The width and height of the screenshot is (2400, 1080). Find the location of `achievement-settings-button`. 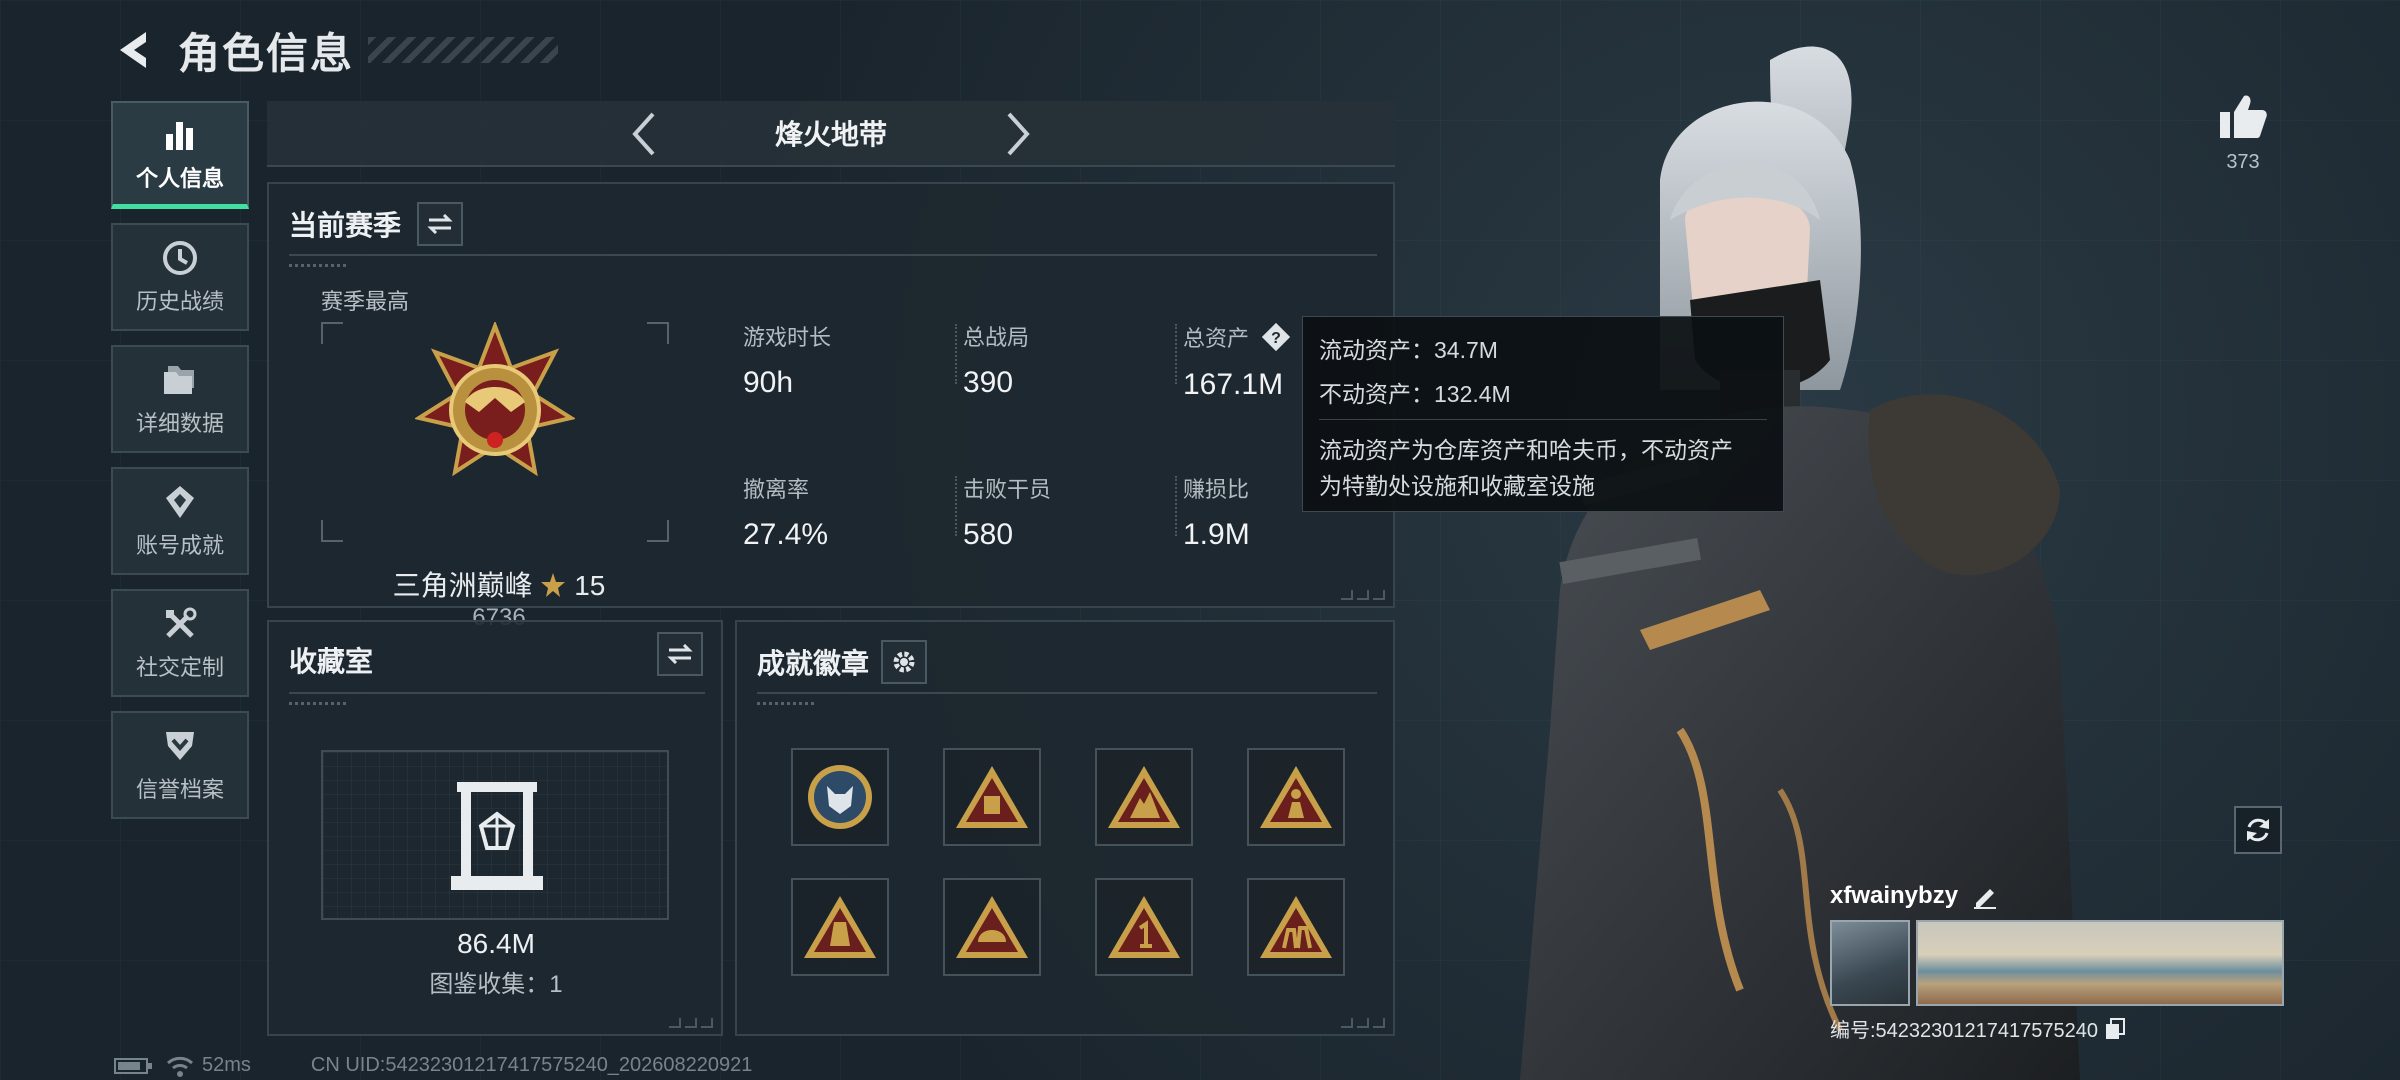

achievement-settings-button is located at coordinates (904, 662).